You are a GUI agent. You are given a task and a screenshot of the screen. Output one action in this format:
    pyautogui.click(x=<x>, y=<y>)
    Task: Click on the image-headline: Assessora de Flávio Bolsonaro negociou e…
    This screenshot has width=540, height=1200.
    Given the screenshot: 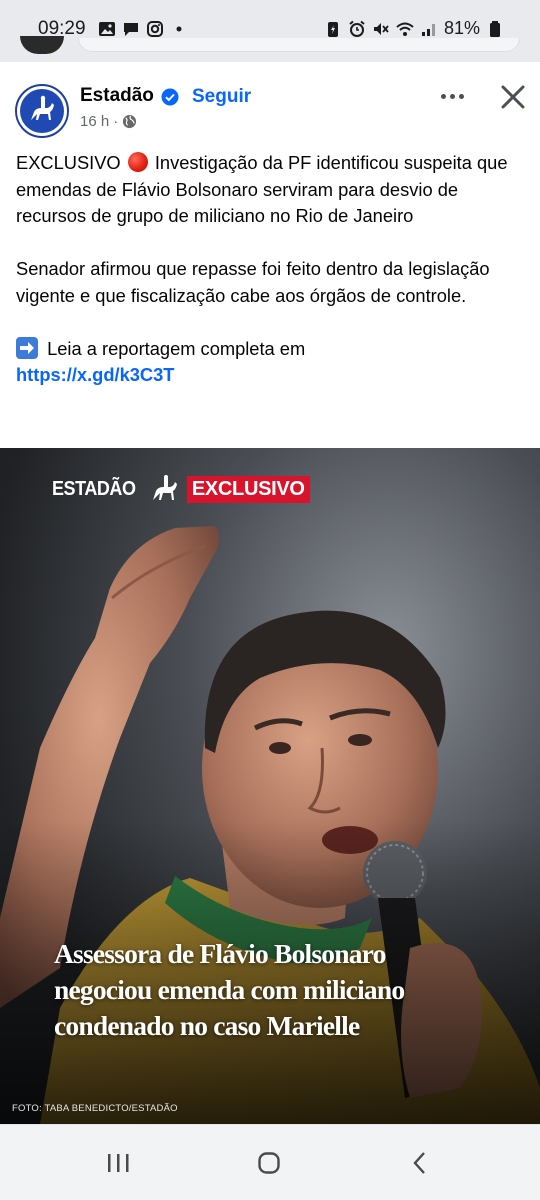 What is the action you would take?
    pyautogui.click(x=274, y=990)
    